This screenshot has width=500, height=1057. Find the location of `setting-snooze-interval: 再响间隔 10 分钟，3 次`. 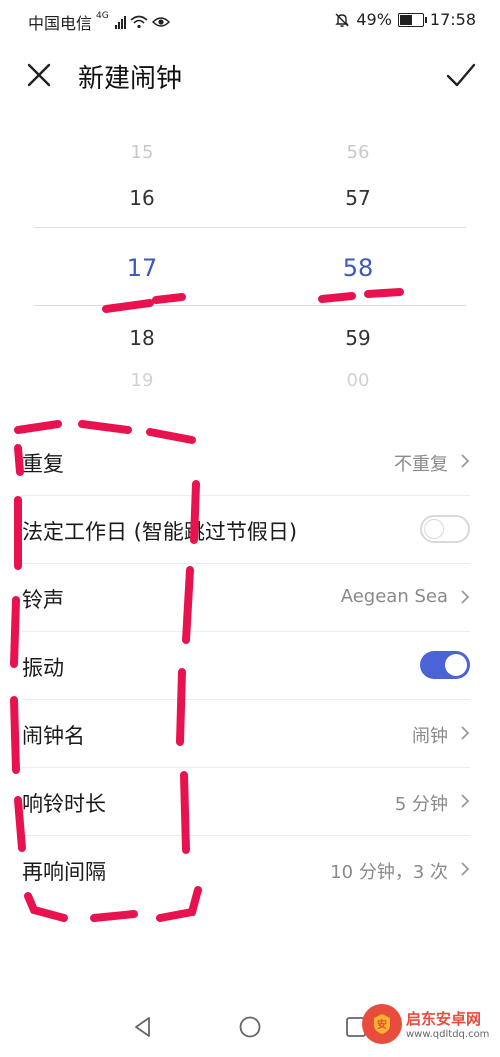

setting-snooze-interval: 再响间隔 10 分钟，3 次 is located at coordinates (246, 869).